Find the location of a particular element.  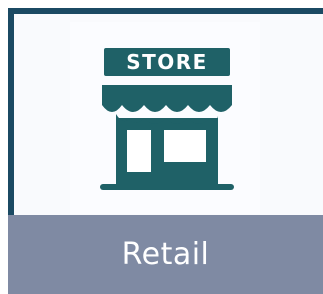

store-sign-text: STORE is located at coordinates (167, 62).